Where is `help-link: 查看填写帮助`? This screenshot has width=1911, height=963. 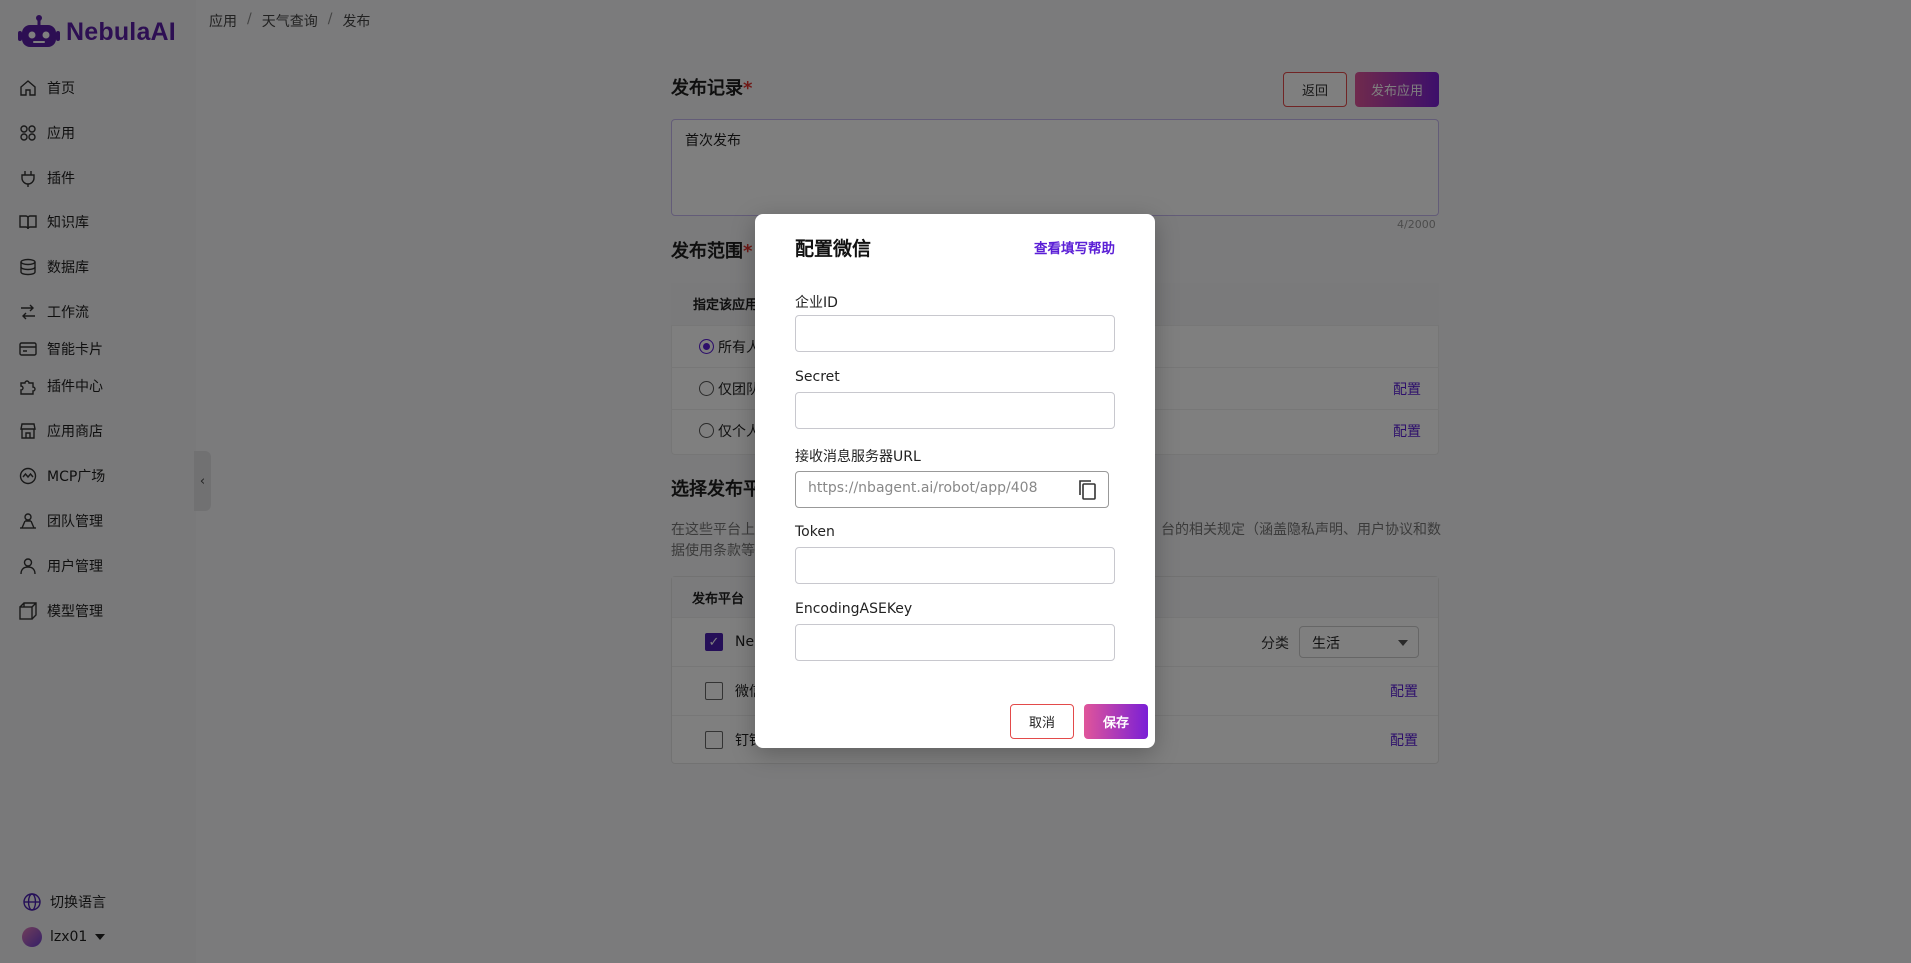 help-link: 查看填写帮助 is located at coordinates (1074, 247).